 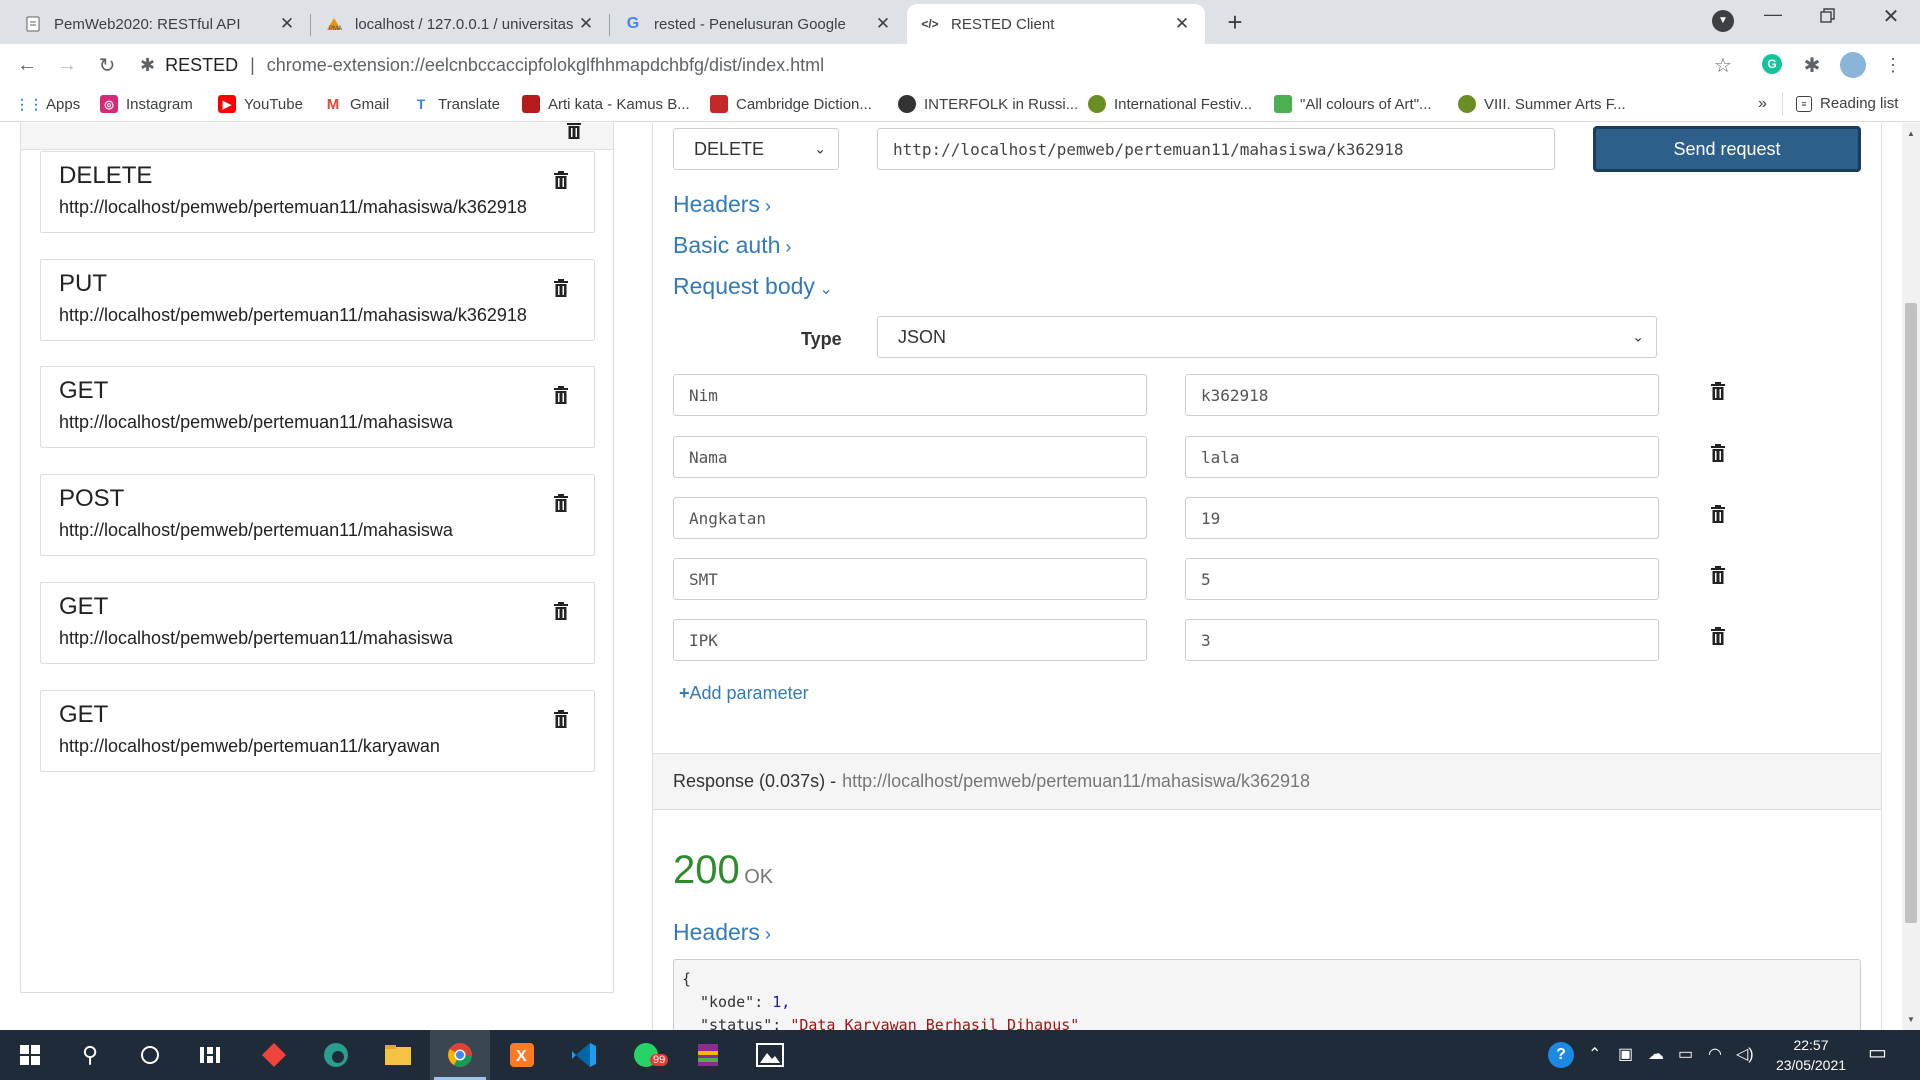 I want to click on whatsapp-icon: 99, so click(x=646, y=1055).